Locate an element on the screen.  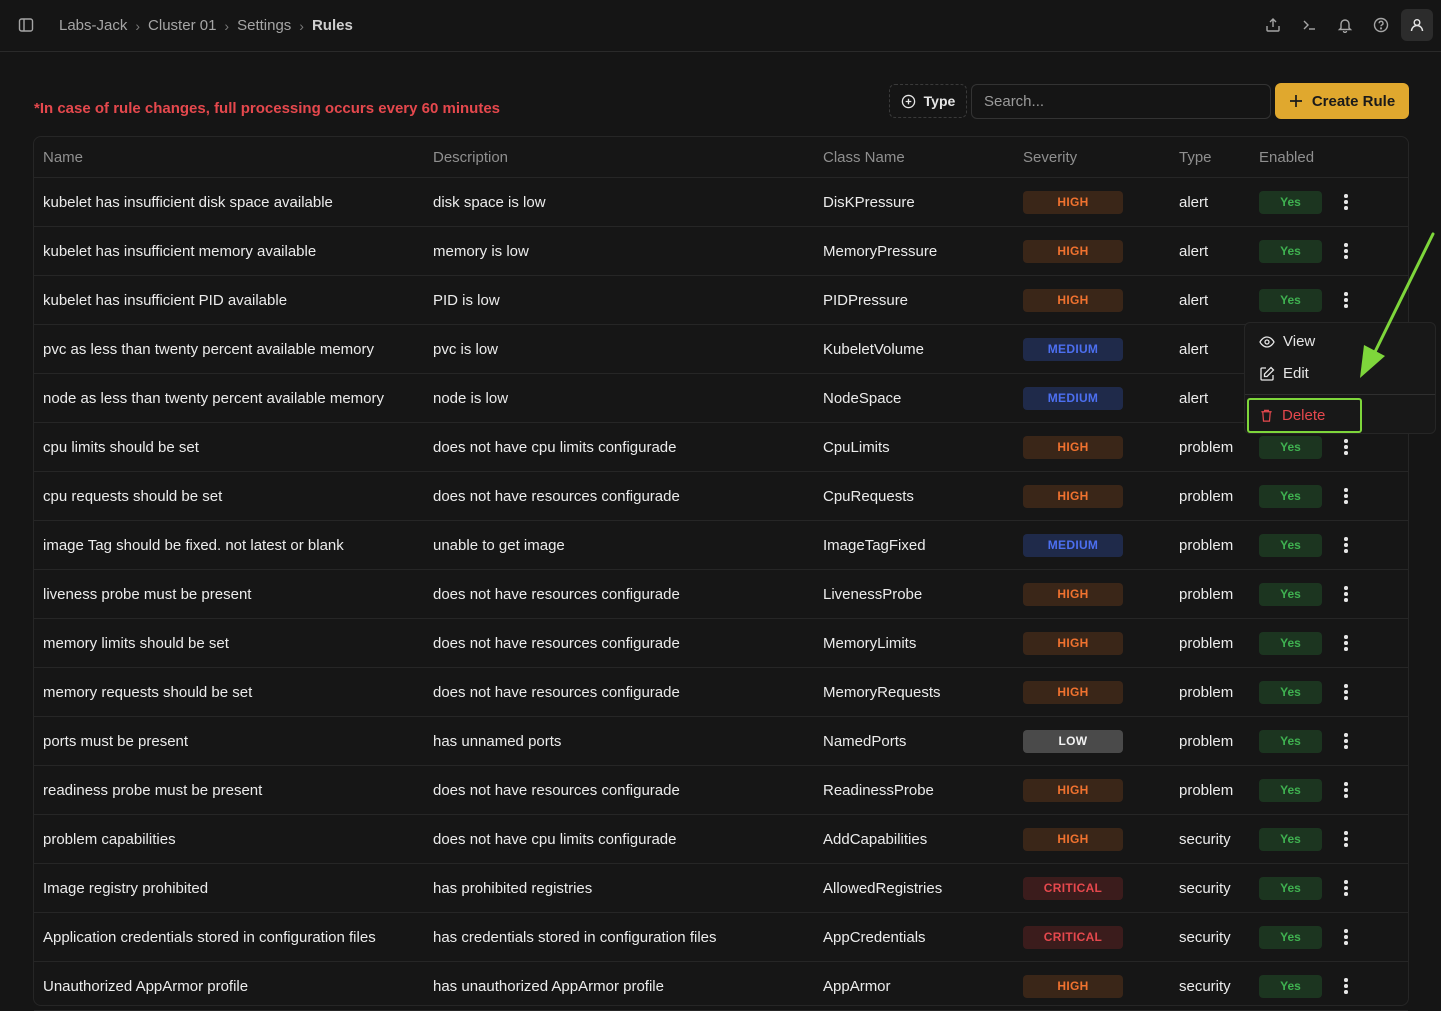
severity-cell: CRITICAL is located at coordinates (1073, 888).